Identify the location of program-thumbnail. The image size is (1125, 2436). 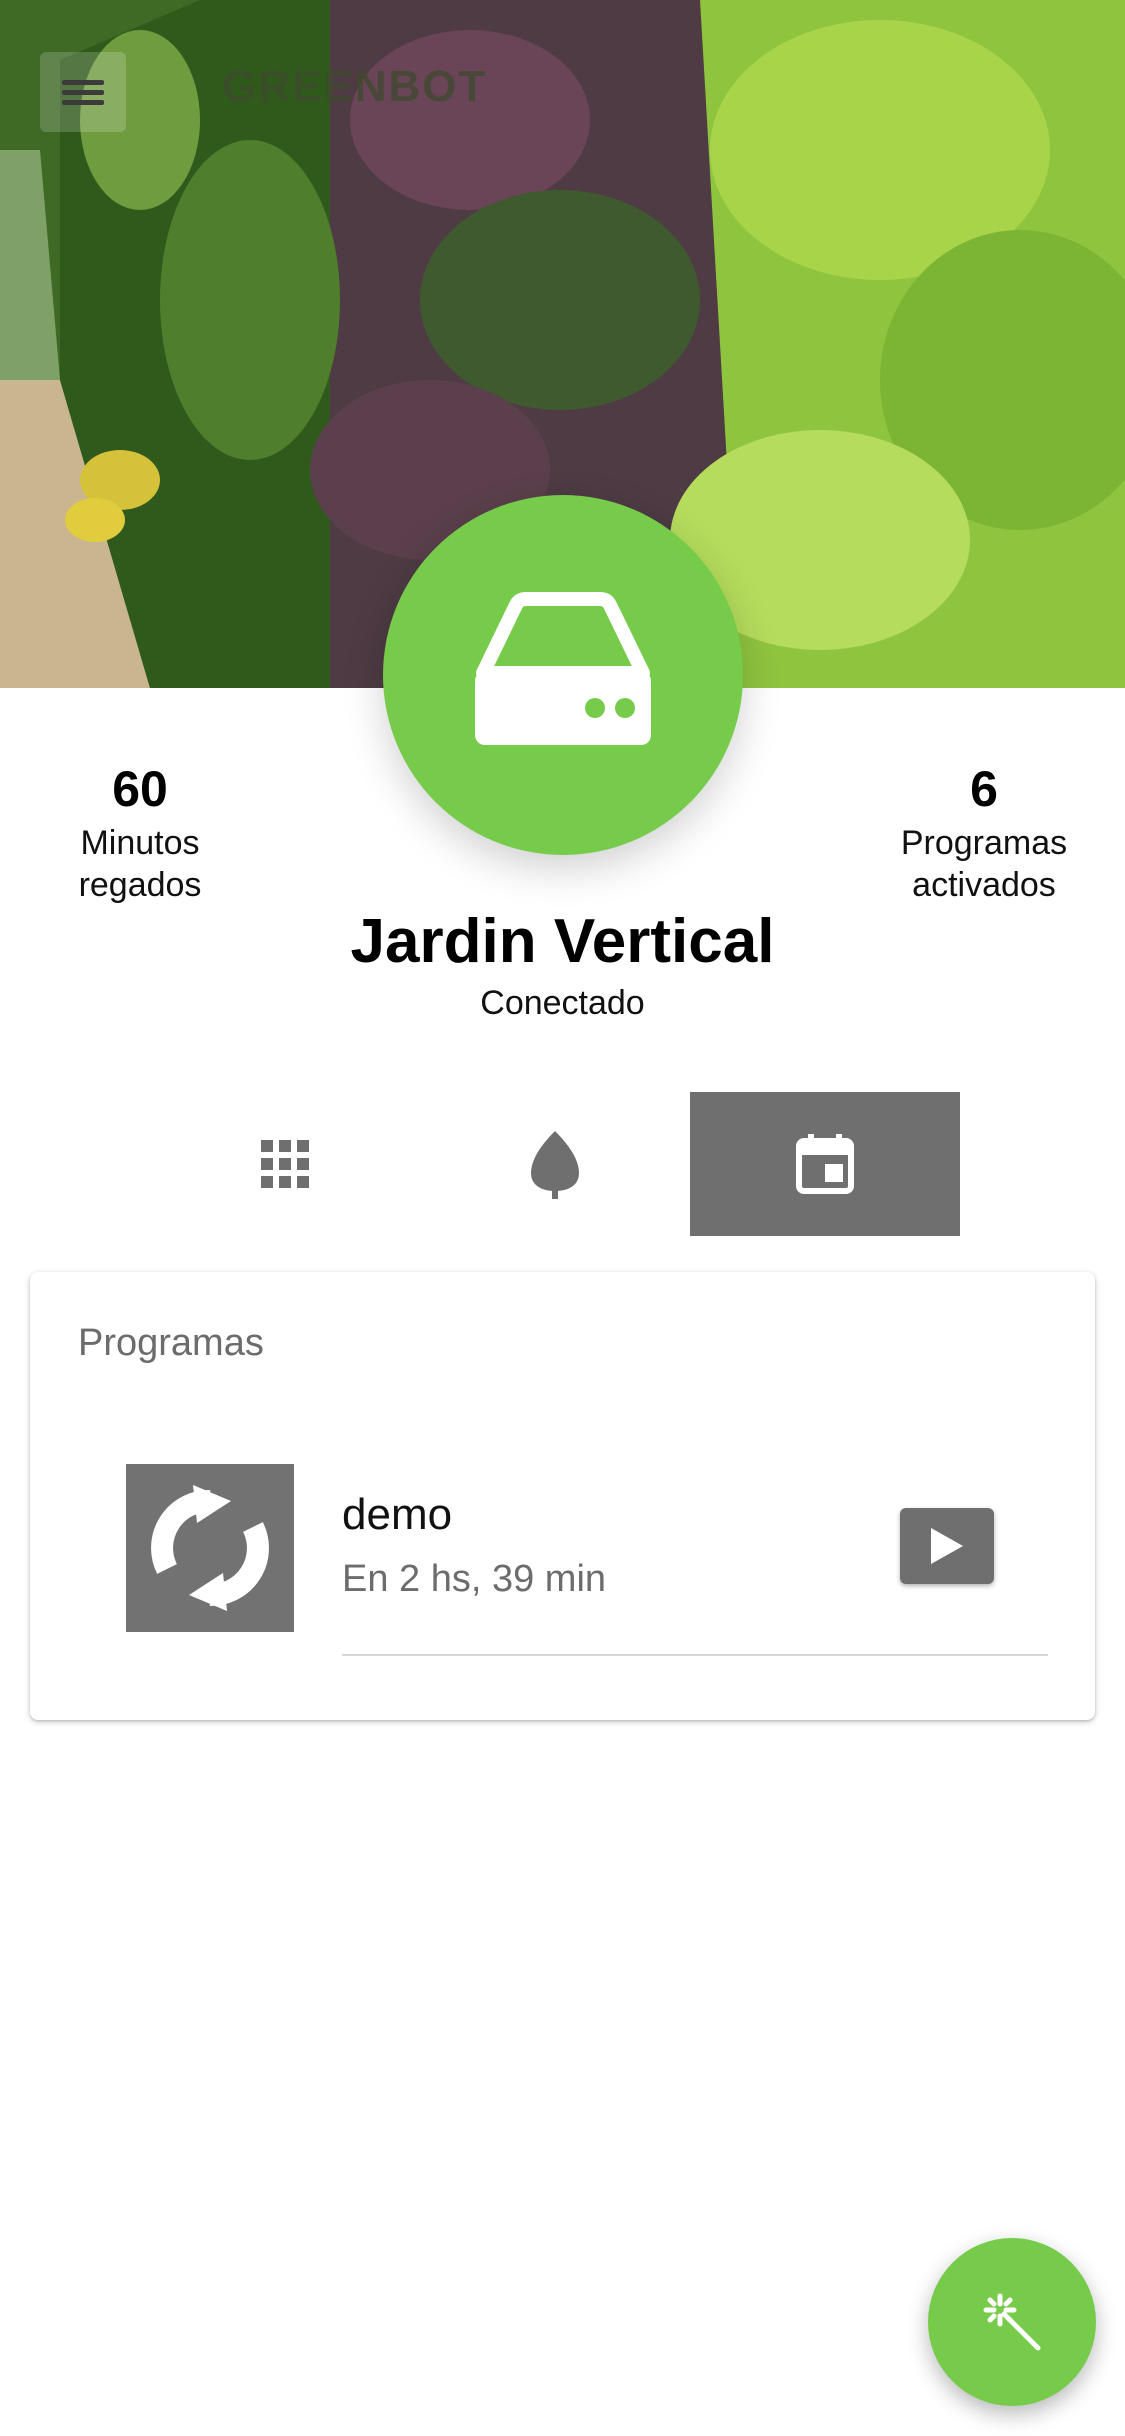
(210, 1548).